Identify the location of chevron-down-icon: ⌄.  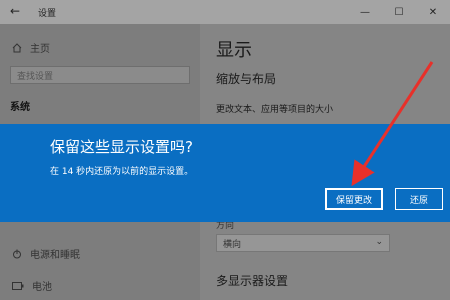
(379, 242).